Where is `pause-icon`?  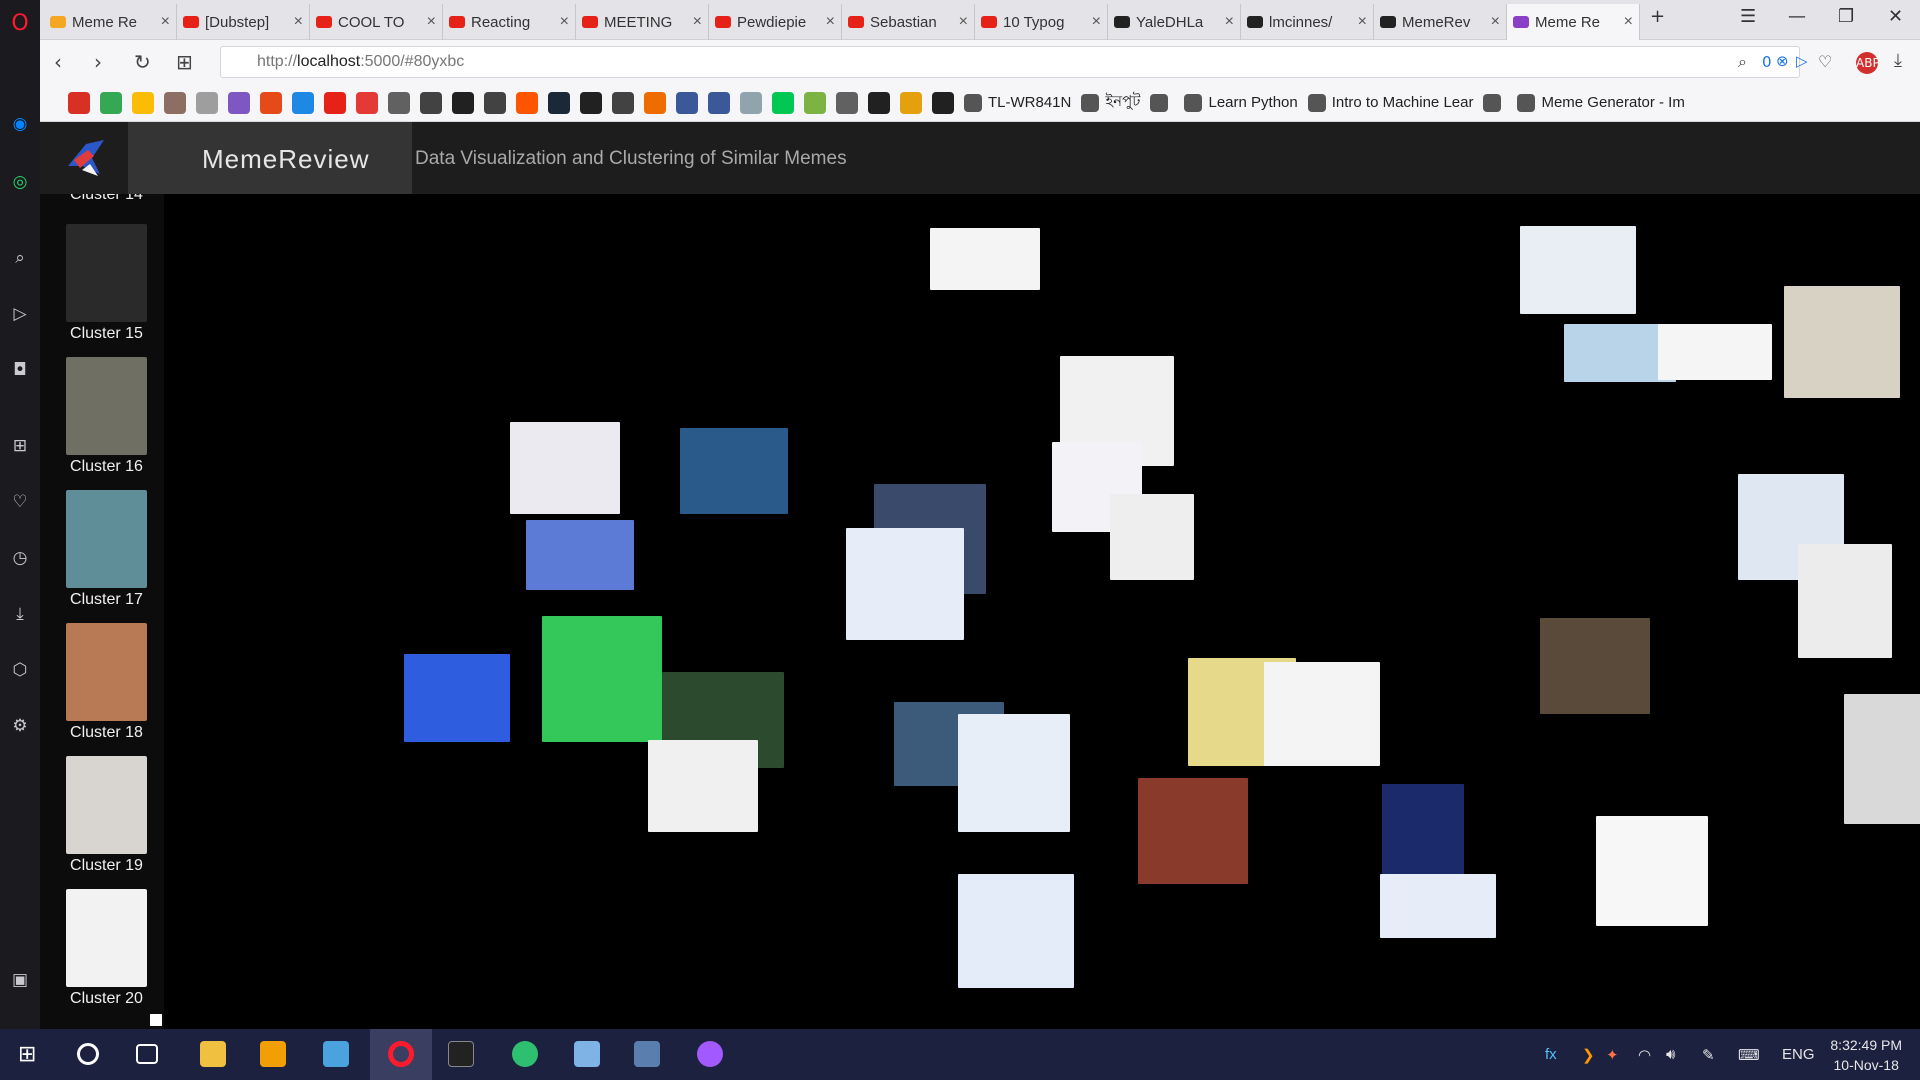
pause-icon is located at coordinates (943, 102).